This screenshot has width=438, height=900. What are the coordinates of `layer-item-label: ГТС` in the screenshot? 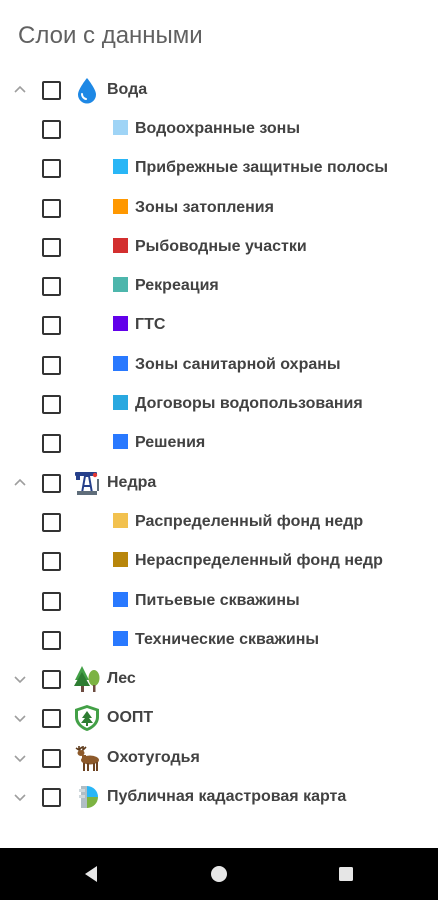 It's located at (150, 325).